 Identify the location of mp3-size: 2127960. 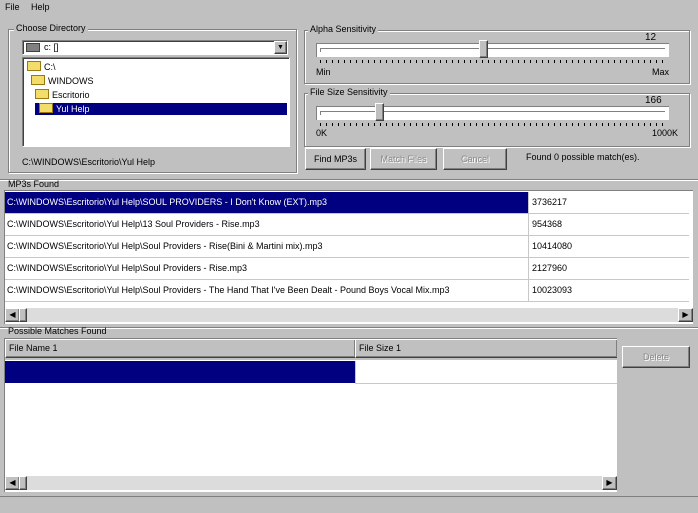
(550, 268).